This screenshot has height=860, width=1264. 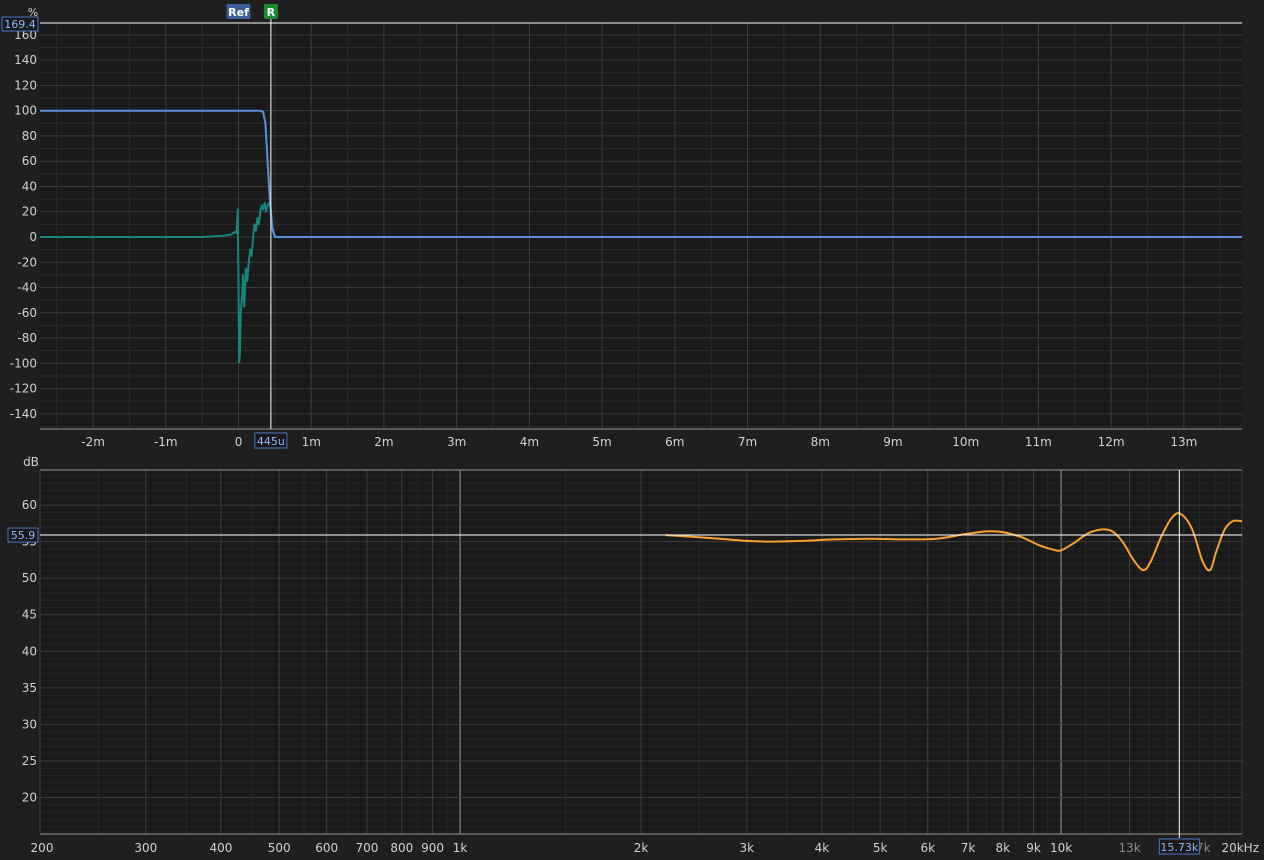 What do you see at coordinates (29, 186) in the screenshot?
I see `impulse-y-tick-label: 40` at bounding box center [29, 186].